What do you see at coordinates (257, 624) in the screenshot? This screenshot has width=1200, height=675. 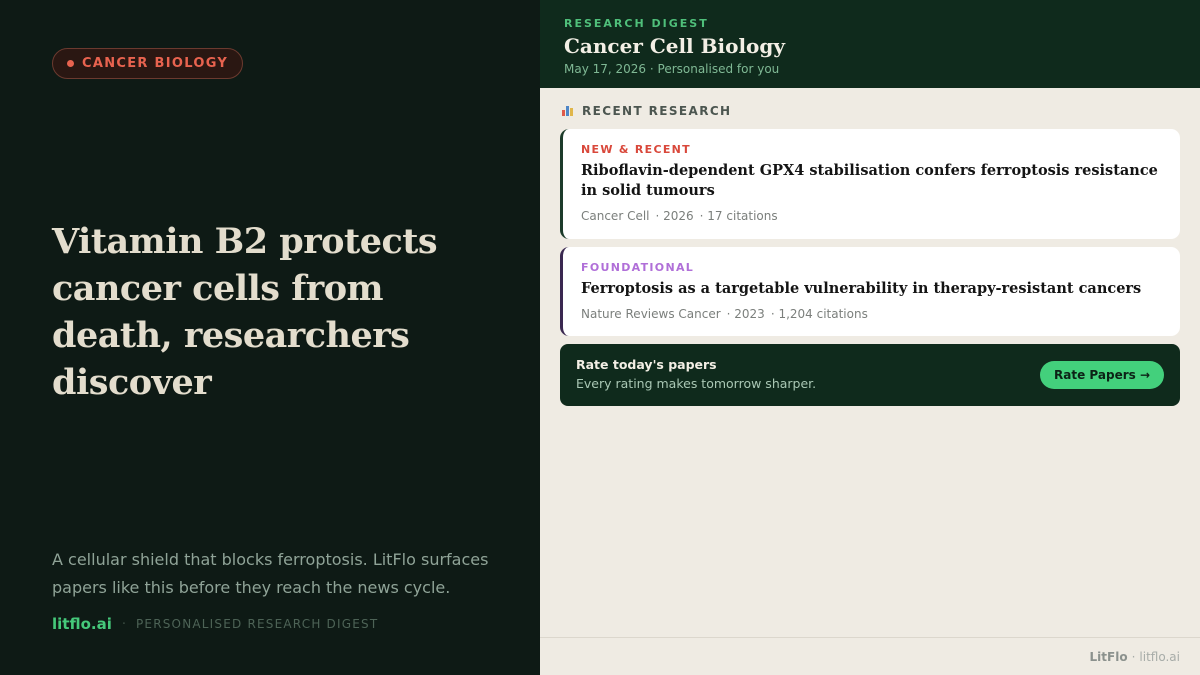 I see `tagline: PERSONALISED RESEARCH DIGEST` at bounding box center [257, 624].